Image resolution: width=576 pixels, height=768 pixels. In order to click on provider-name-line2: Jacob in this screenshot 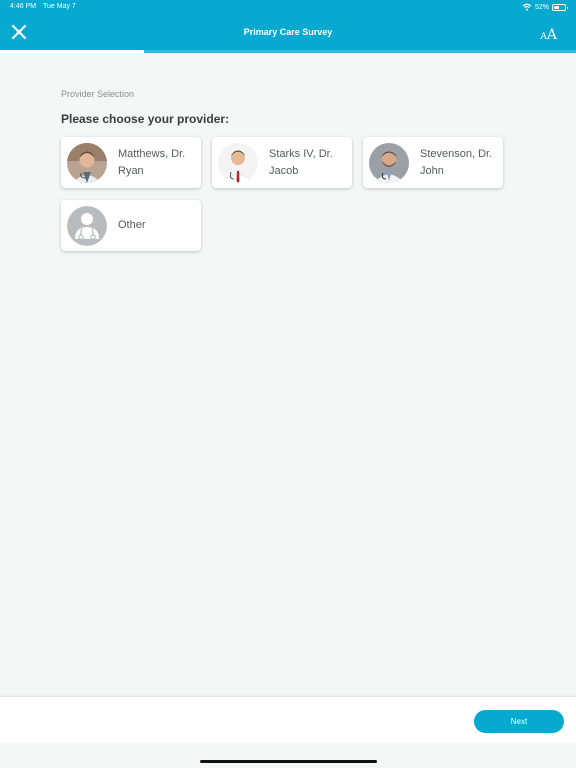, I will do `click(284, 170)`.